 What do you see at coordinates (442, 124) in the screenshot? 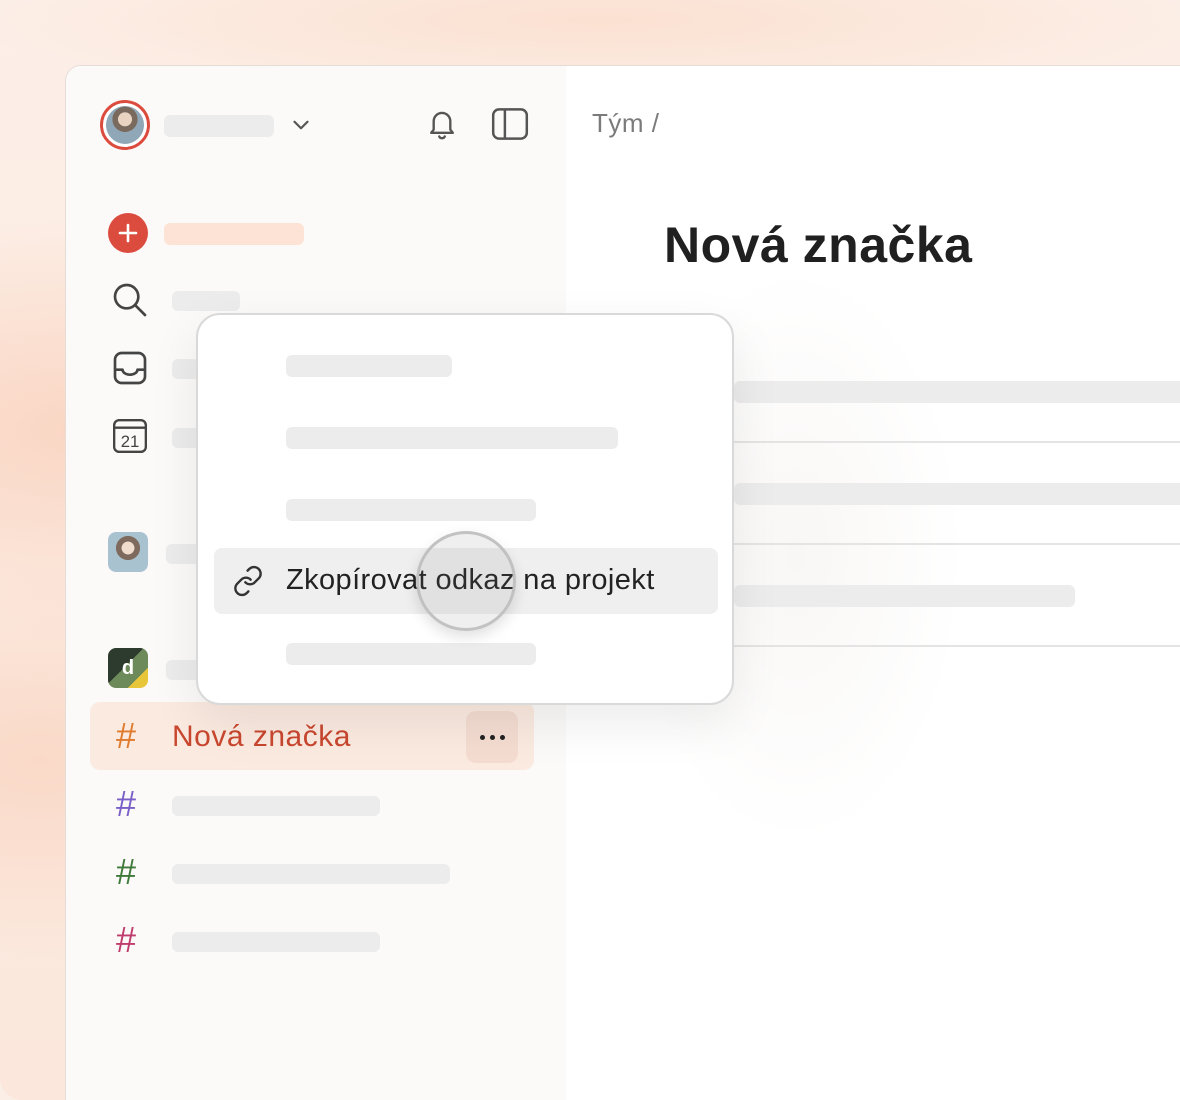
I see `bell-icon` at bounding box center [442, 124].